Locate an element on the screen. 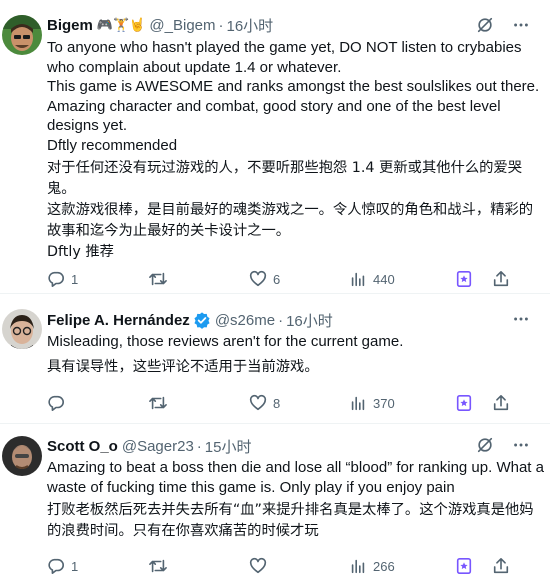 The height and width of the screenshot is (587, 550). like-button: 8 is located at coordinates (264, 403).